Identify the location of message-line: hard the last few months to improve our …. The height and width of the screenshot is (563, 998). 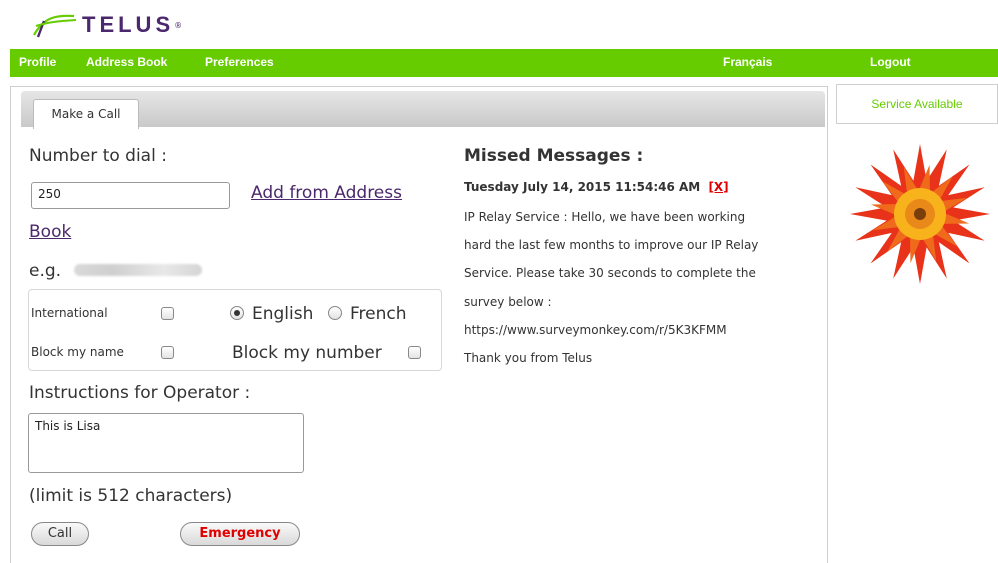
(611, 245).